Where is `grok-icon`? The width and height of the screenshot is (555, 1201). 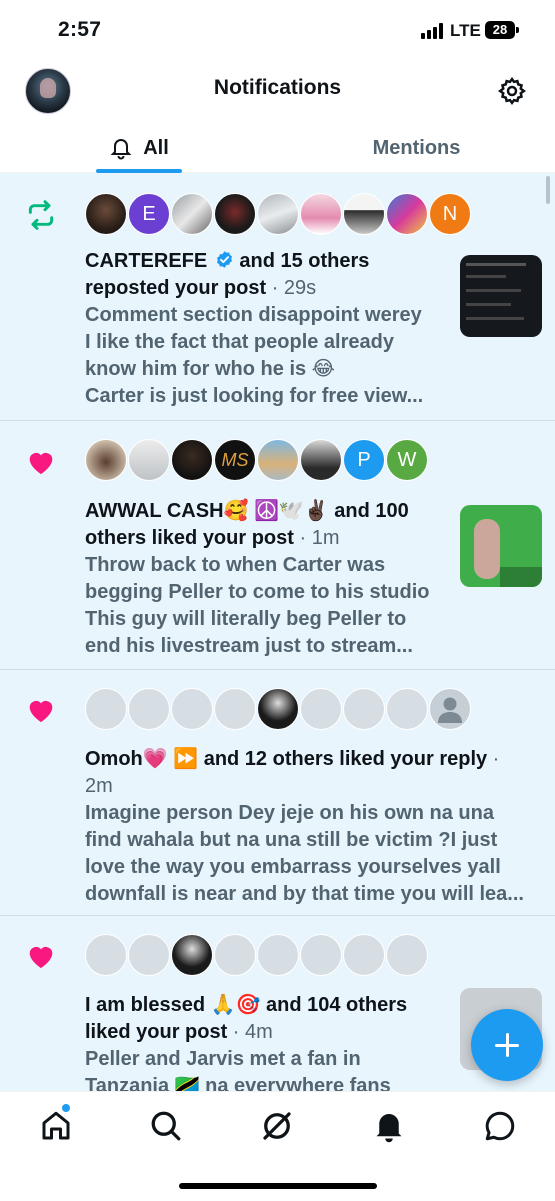 grok-icon is located at coordinates (277, 1126).